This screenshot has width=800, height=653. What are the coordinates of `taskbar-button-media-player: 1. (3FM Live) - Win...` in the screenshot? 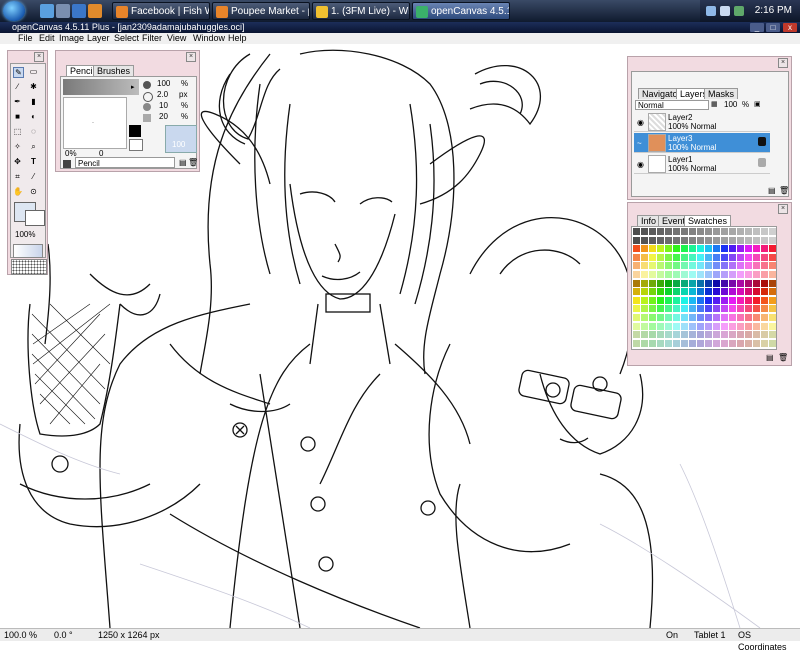 It's located at (361, 11).